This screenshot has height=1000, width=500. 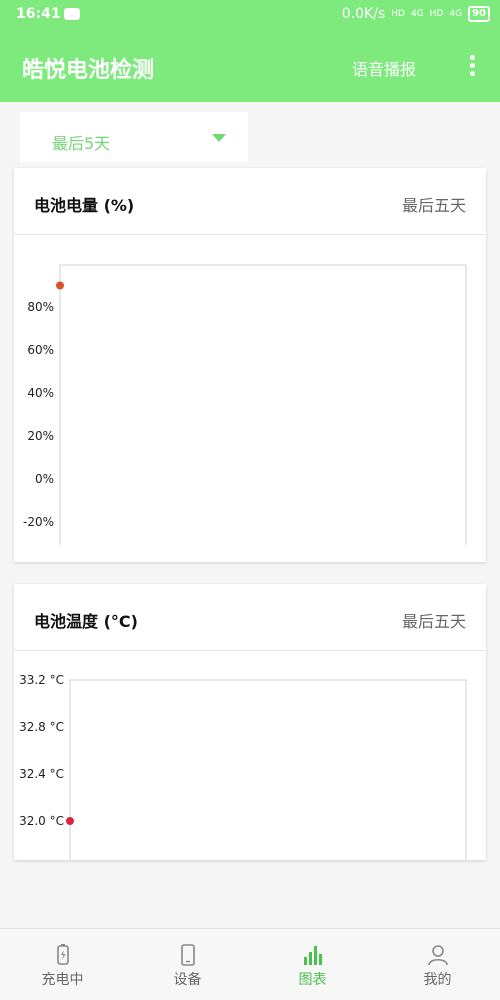 I want to click on range-dropdown-value: 最后5天, so click(x=81, y=143).